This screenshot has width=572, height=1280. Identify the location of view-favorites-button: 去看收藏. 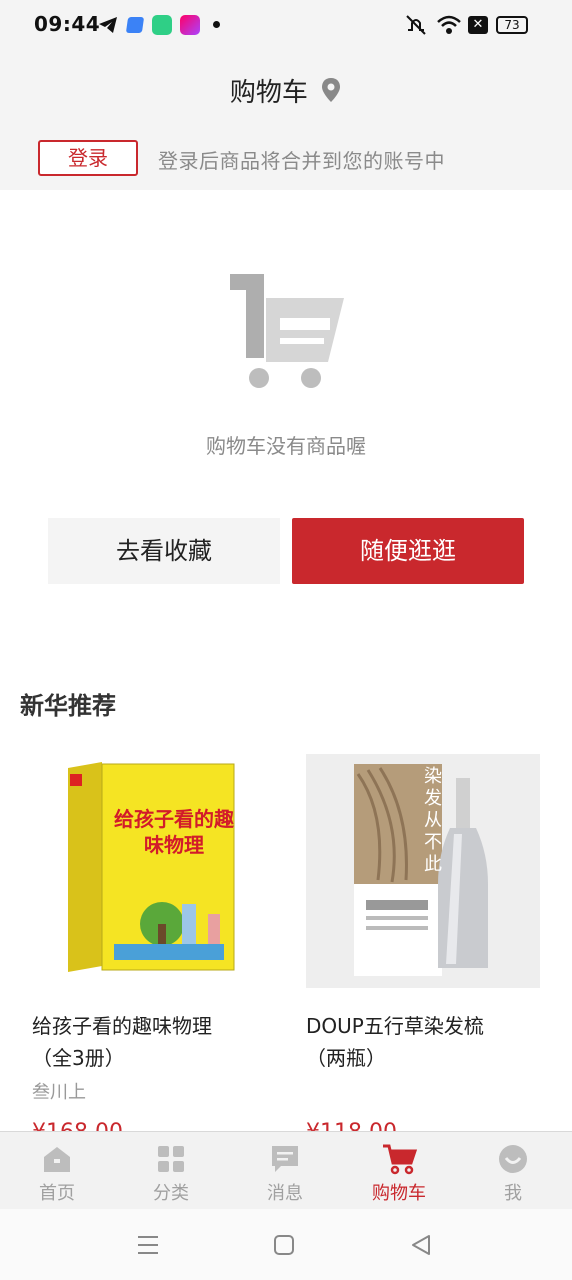
(164, 551).